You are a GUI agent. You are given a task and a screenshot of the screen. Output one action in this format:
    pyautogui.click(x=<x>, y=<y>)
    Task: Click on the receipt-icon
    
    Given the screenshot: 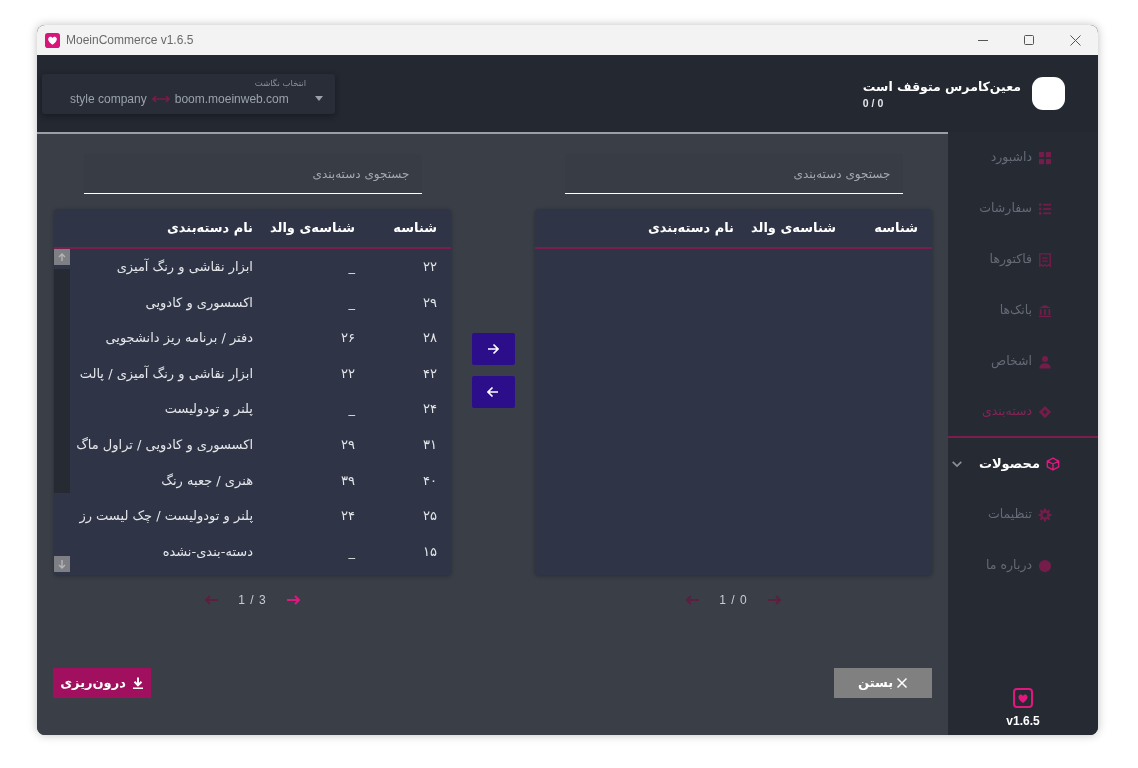 What is the action you would take?
    pyautogui.click(x=1045, y=259)
    